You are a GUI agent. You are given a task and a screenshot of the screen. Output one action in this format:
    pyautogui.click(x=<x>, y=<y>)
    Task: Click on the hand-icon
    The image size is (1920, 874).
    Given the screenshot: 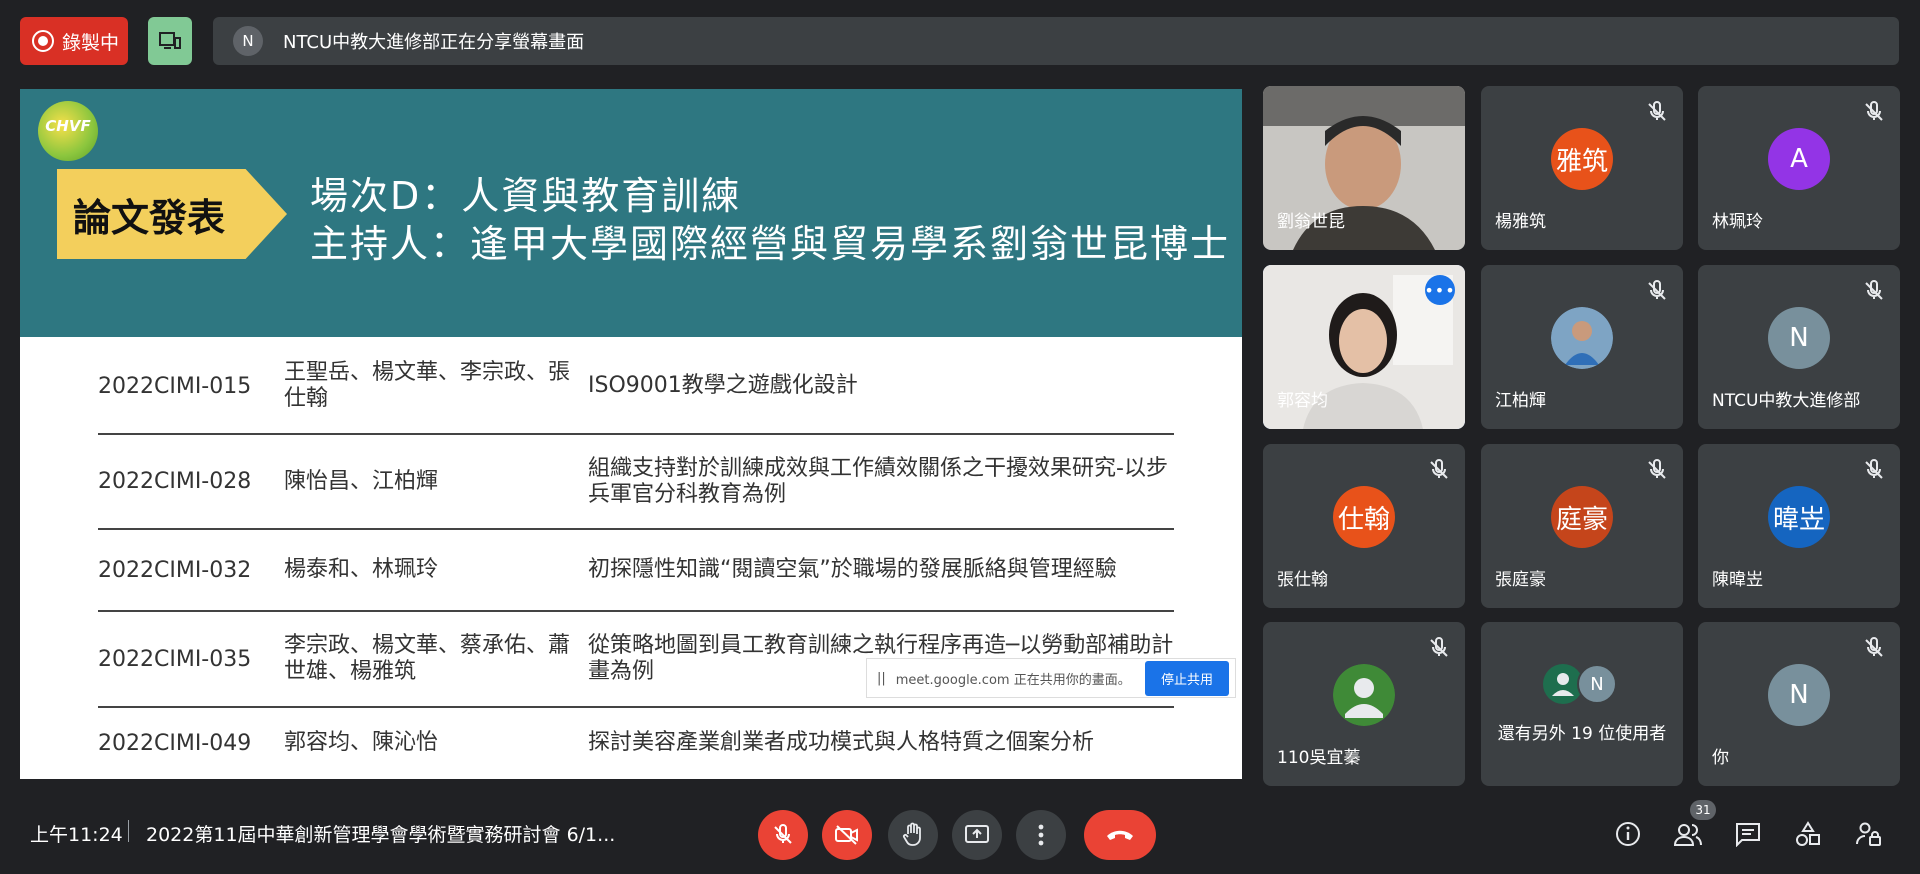 What is the action you would take?
    pyautogui.click(x=911, y=834)
    